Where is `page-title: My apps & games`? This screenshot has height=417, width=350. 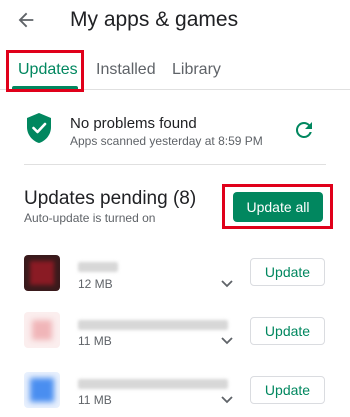 page-title: My apps & games is located at coordinates (154, 19).